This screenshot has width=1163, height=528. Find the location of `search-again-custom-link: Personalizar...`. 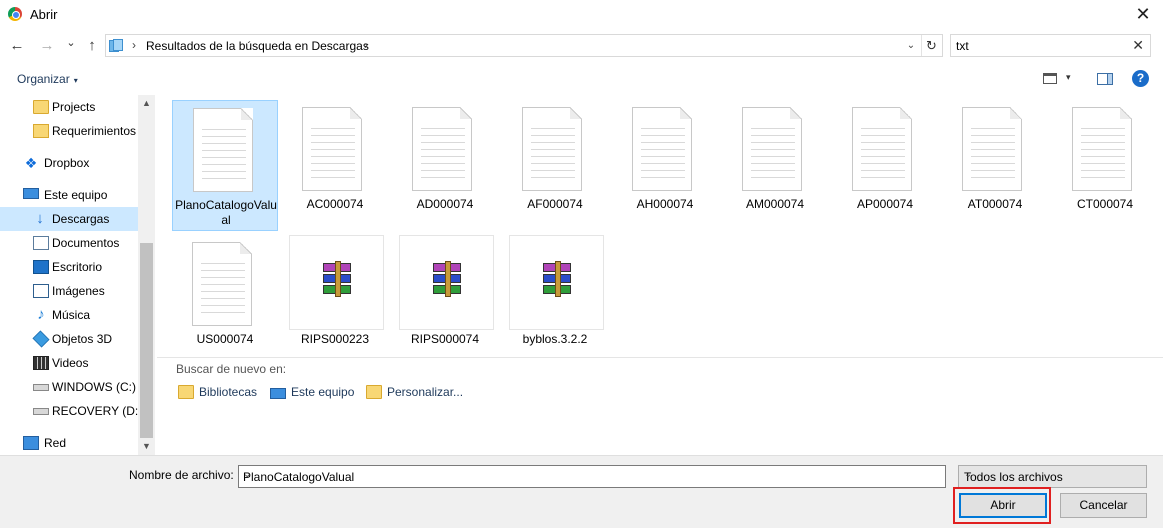

search-again-custom-link: Personalizar... is located at coordinates (414, 392).